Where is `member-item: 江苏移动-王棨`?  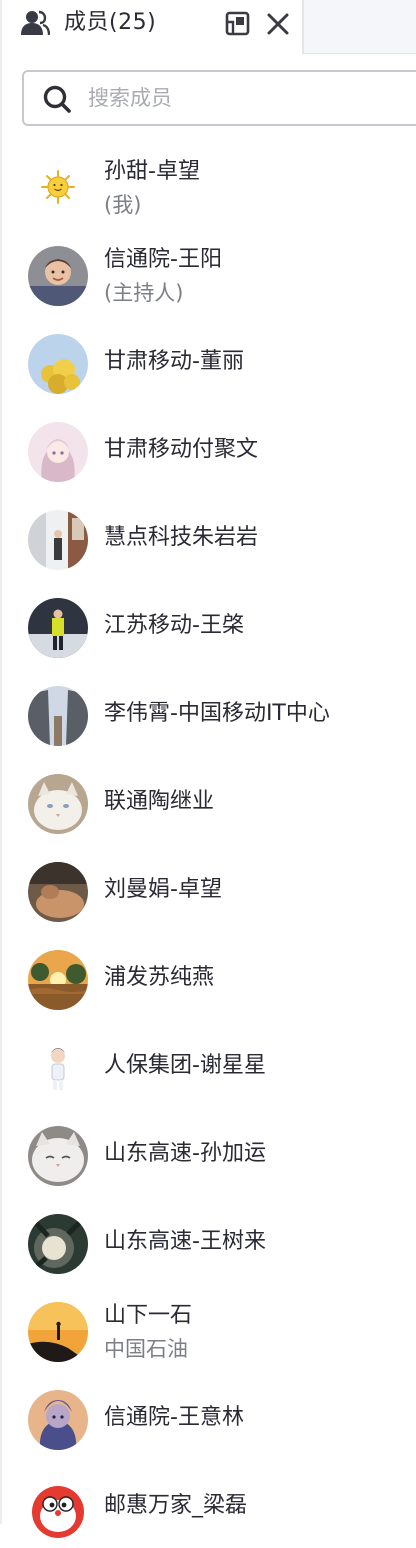 member-item: 江苏移动-王棨 is located at coordinates (209, 624).